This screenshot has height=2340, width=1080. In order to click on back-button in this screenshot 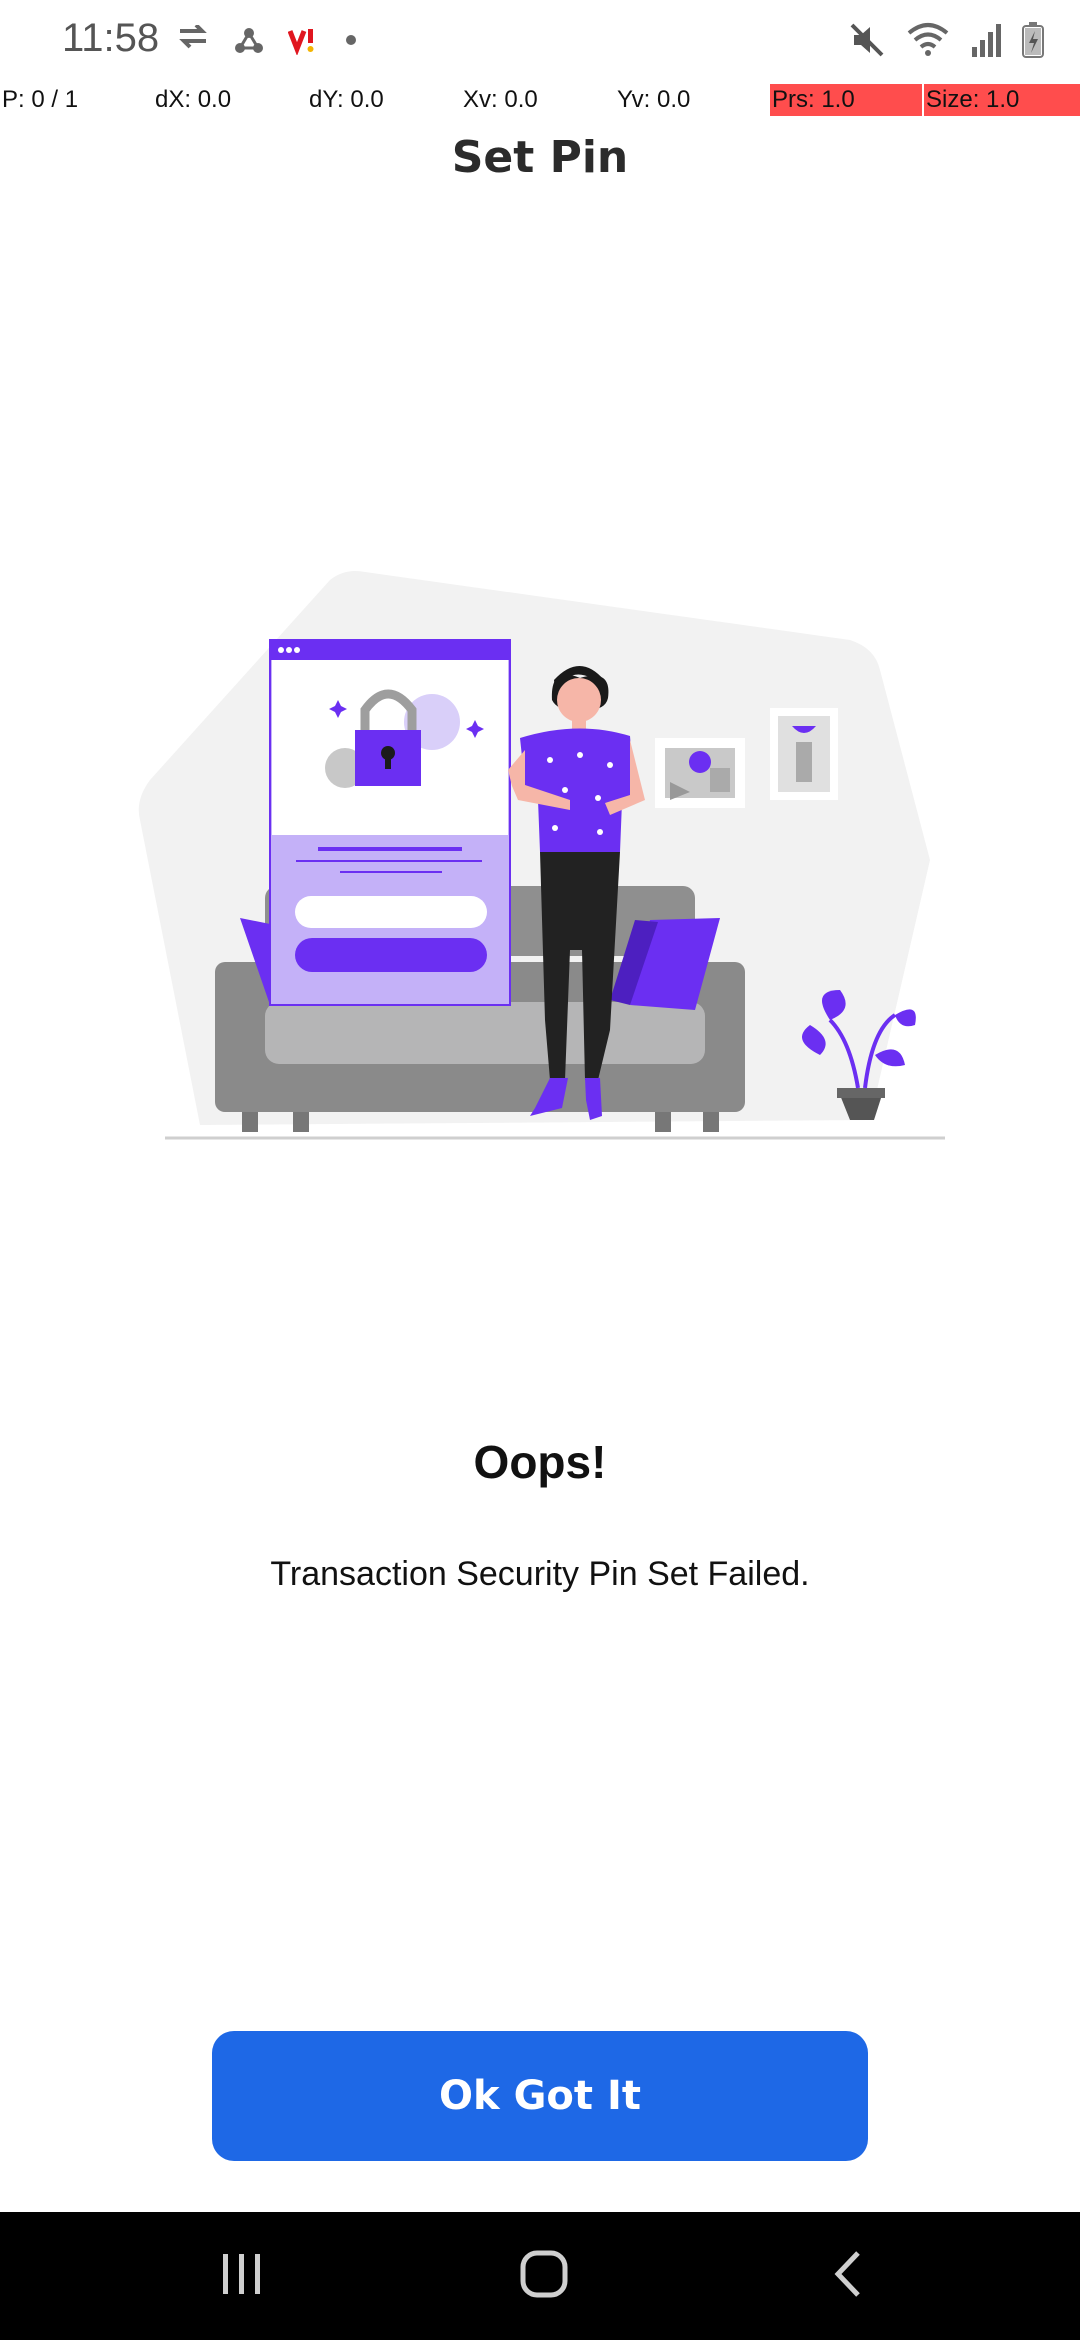, I will do `click(848, 2276)`.